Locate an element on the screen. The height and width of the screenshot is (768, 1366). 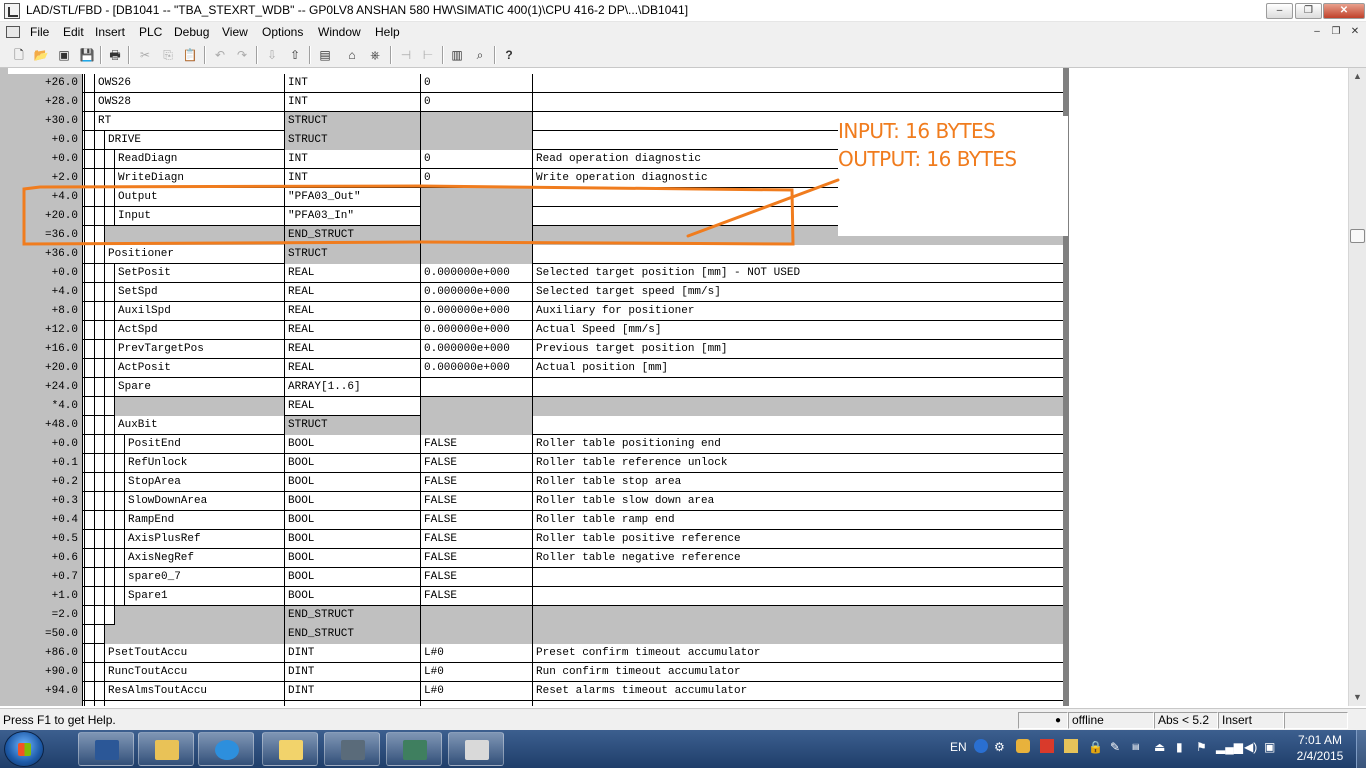
name-cell: DRIVE is located at coordinates (194, 140).